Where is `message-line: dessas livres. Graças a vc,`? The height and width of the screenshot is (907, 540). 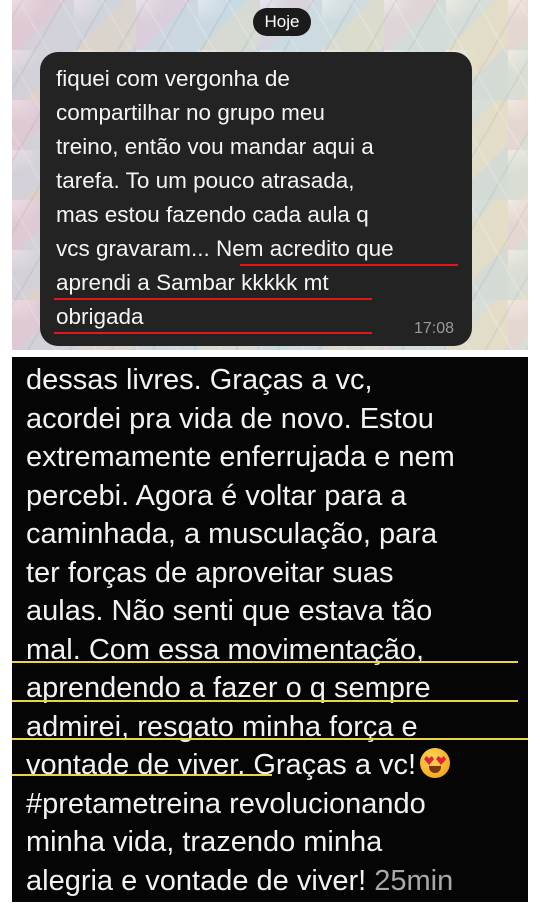
message-line: dessas livres. Graças a vc, is located at coordinates (199, 380).